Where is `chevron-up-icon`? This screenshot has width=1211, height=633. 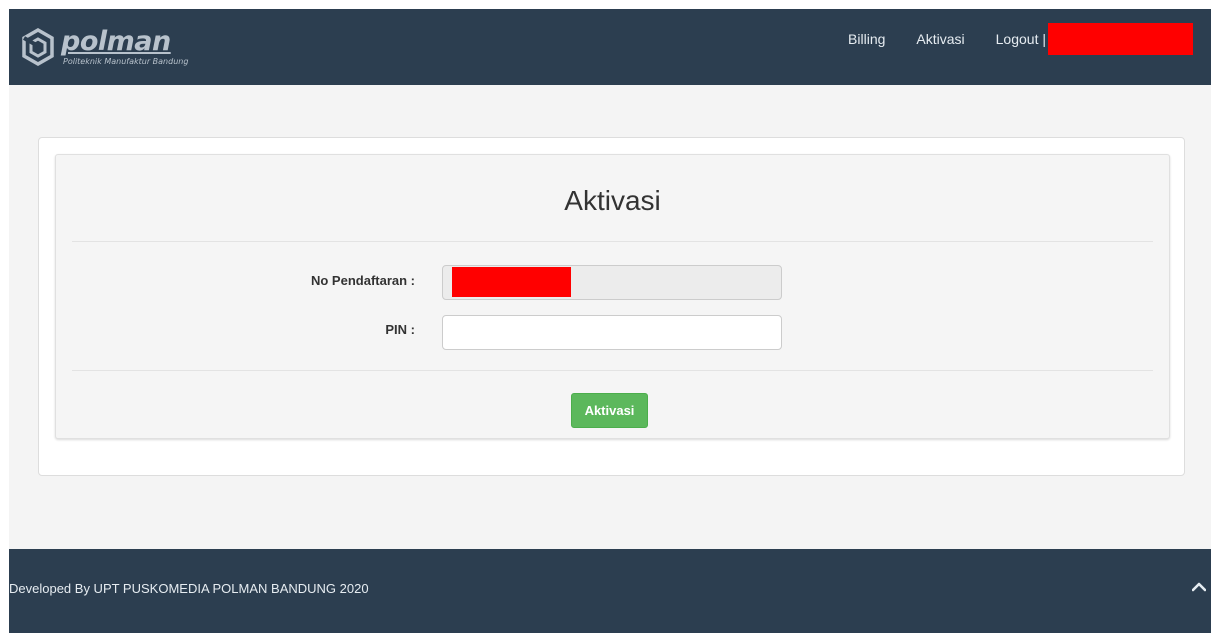 chevron-up-icon is located at coordinates (1199, 587).